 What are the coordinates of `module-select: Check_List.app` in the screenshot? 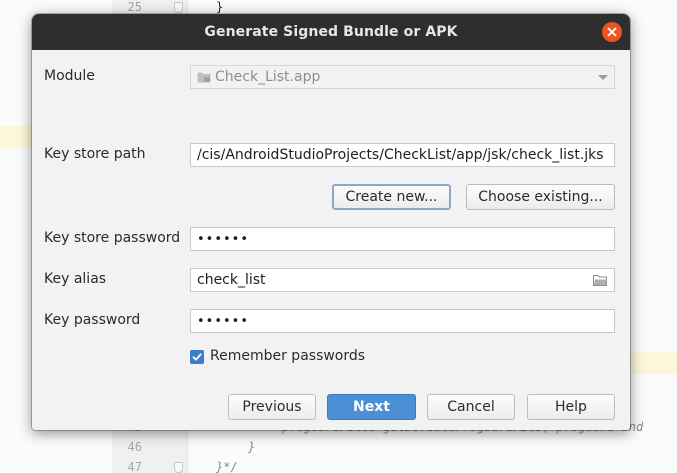 It's located at (402, 77).